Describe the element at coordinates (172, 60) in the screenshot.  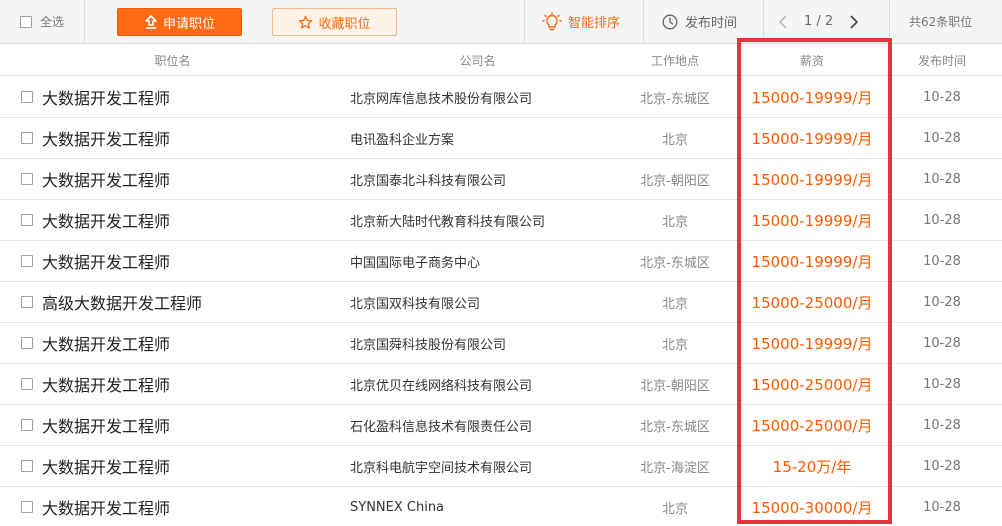
I see `column-header-title: 职位名` at that location.